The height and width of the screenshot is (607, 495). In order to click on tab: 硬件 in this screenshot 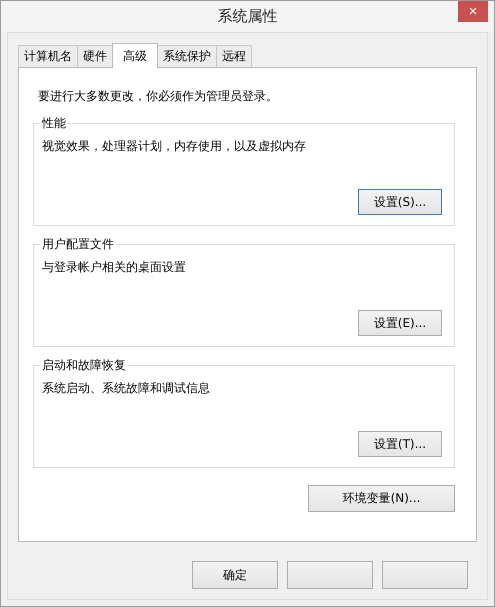, I will do `click(95, 56)`.